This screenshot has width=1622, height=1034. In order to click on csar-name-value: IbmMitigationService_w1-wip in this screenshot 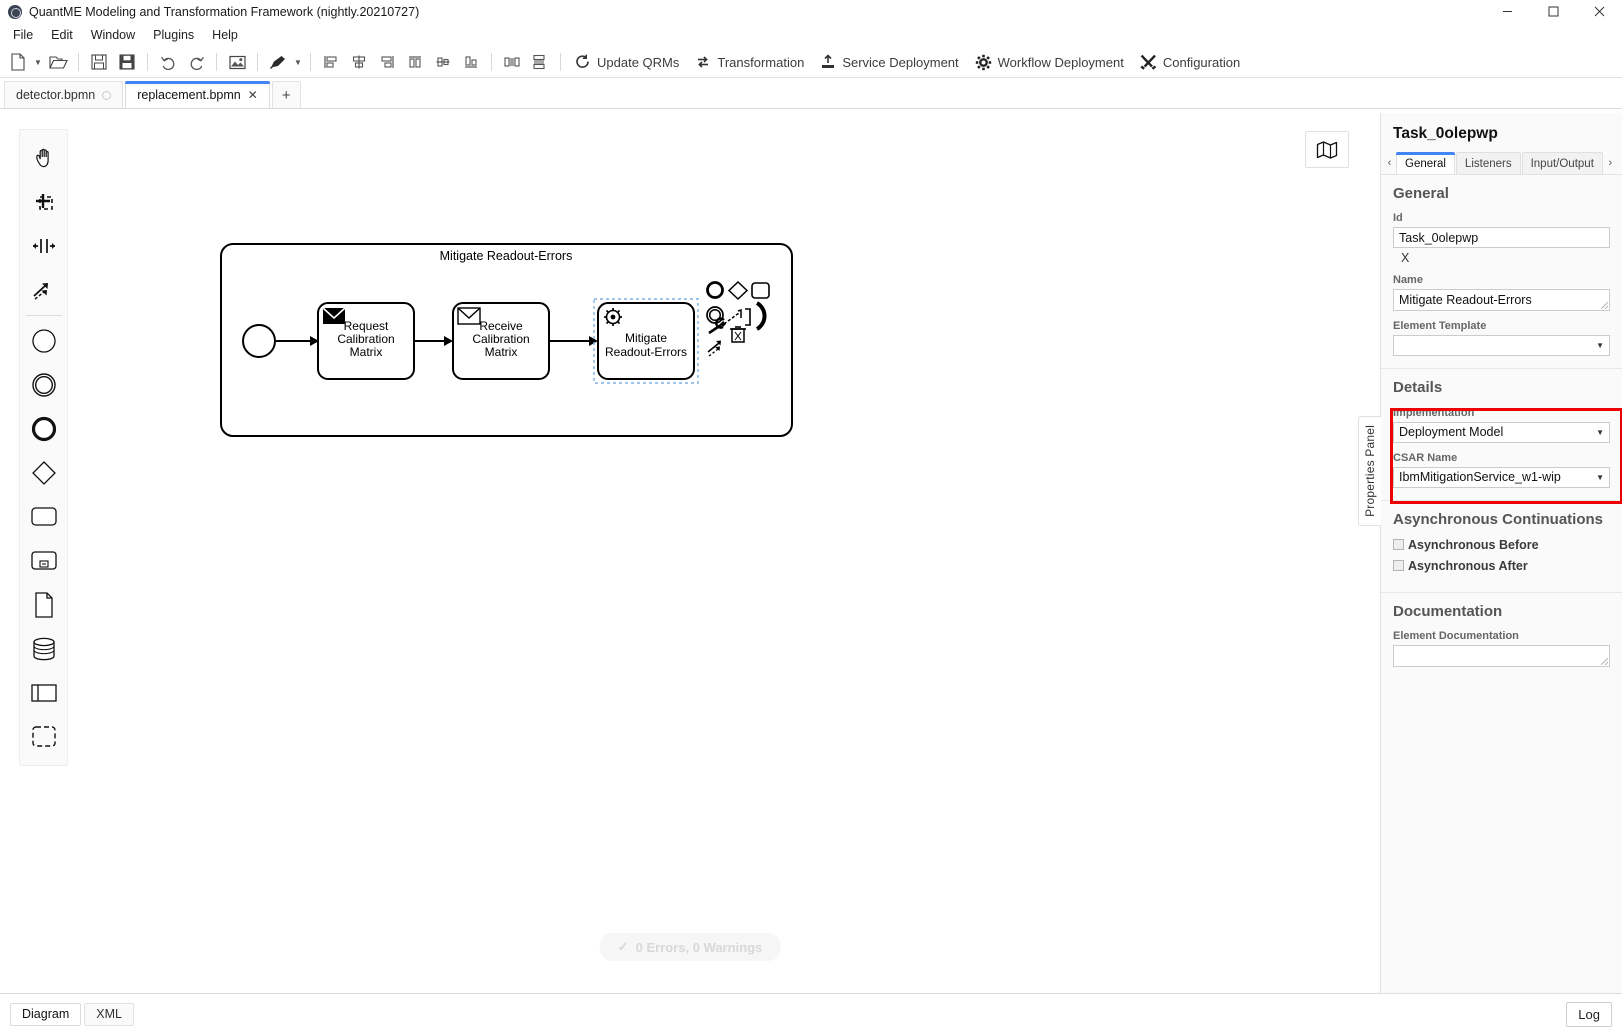, I will do `click(1480, 477)`.